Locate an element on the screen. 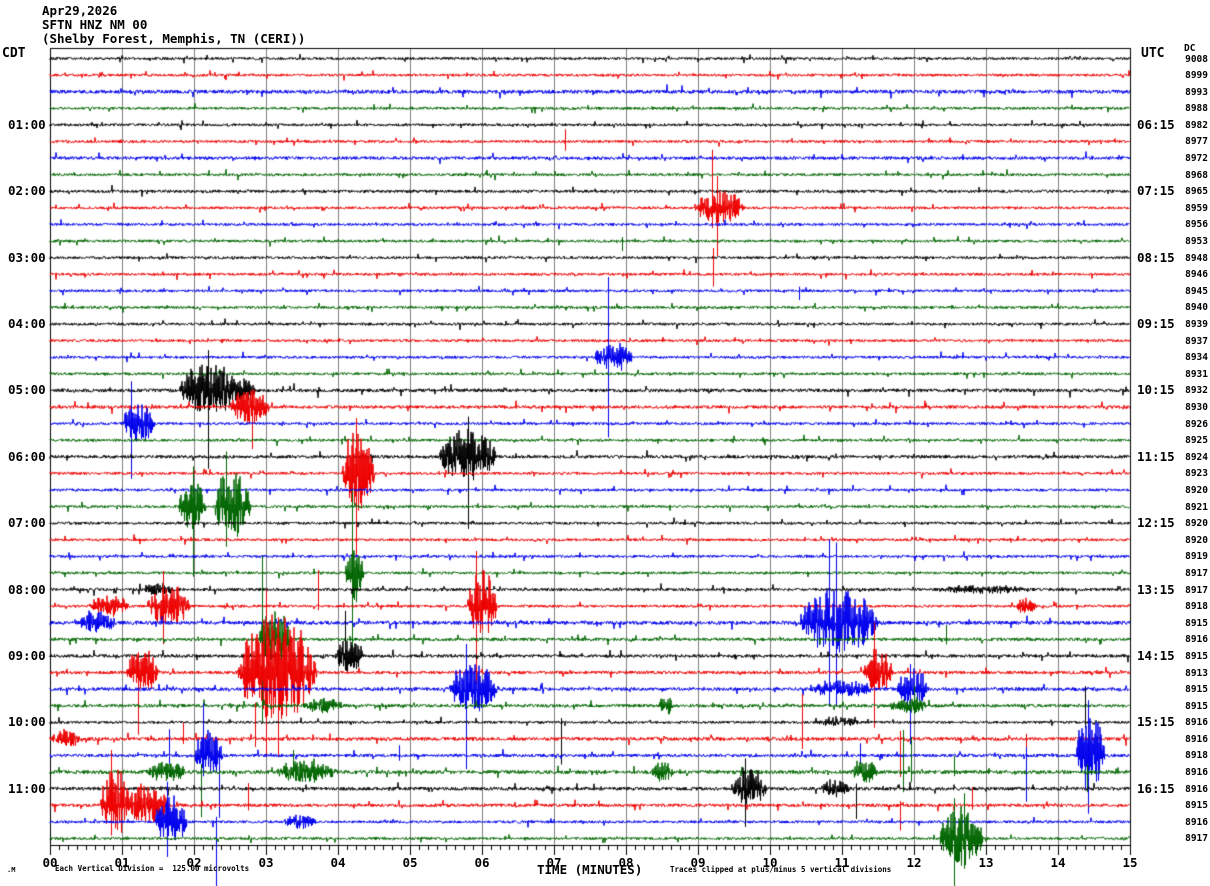  right-time-label: 11:15 is located at coordinates (1156, 456).